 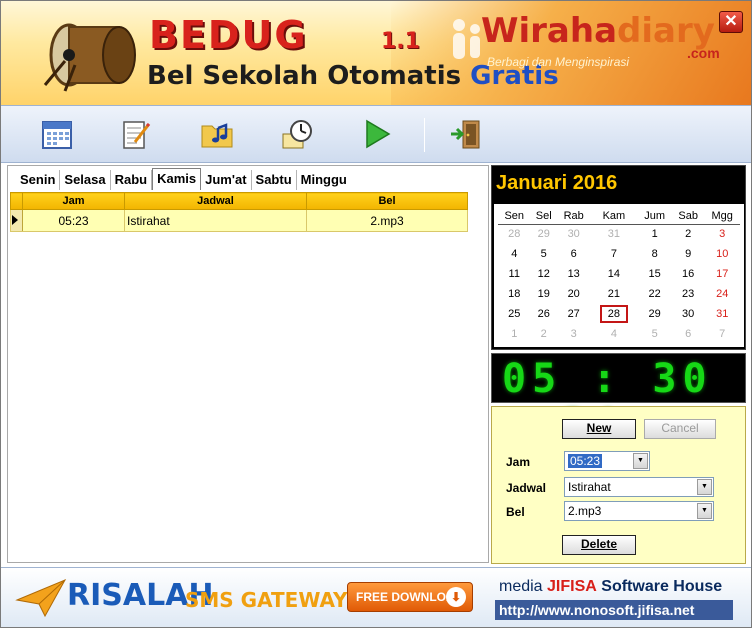 I want to click on calendar-day: 25, so click(x=514, y=314).